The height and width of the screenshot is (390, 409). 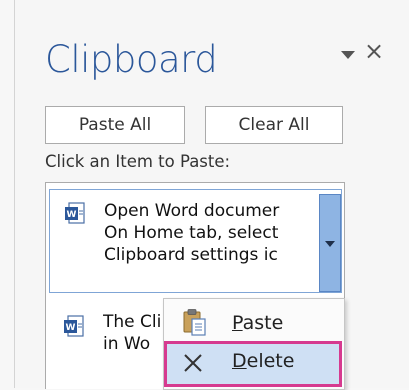 I want to click on item-context-menu: Paste Delete, so click(x=254, y=344).